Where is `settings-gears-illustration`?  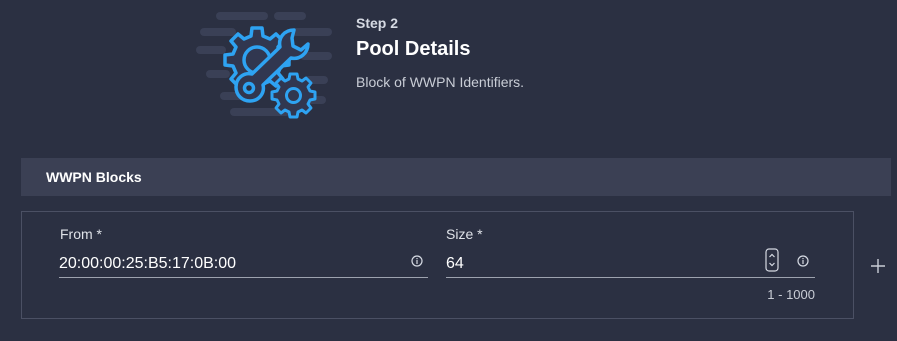
settings-gears-illustration is located at coordinates (264, 65).